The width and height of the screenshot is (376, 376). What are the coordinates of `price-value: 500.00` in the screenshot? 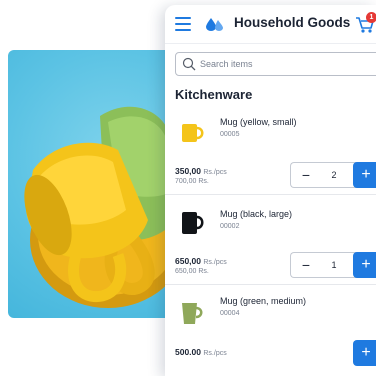 It's located at (188, 352).